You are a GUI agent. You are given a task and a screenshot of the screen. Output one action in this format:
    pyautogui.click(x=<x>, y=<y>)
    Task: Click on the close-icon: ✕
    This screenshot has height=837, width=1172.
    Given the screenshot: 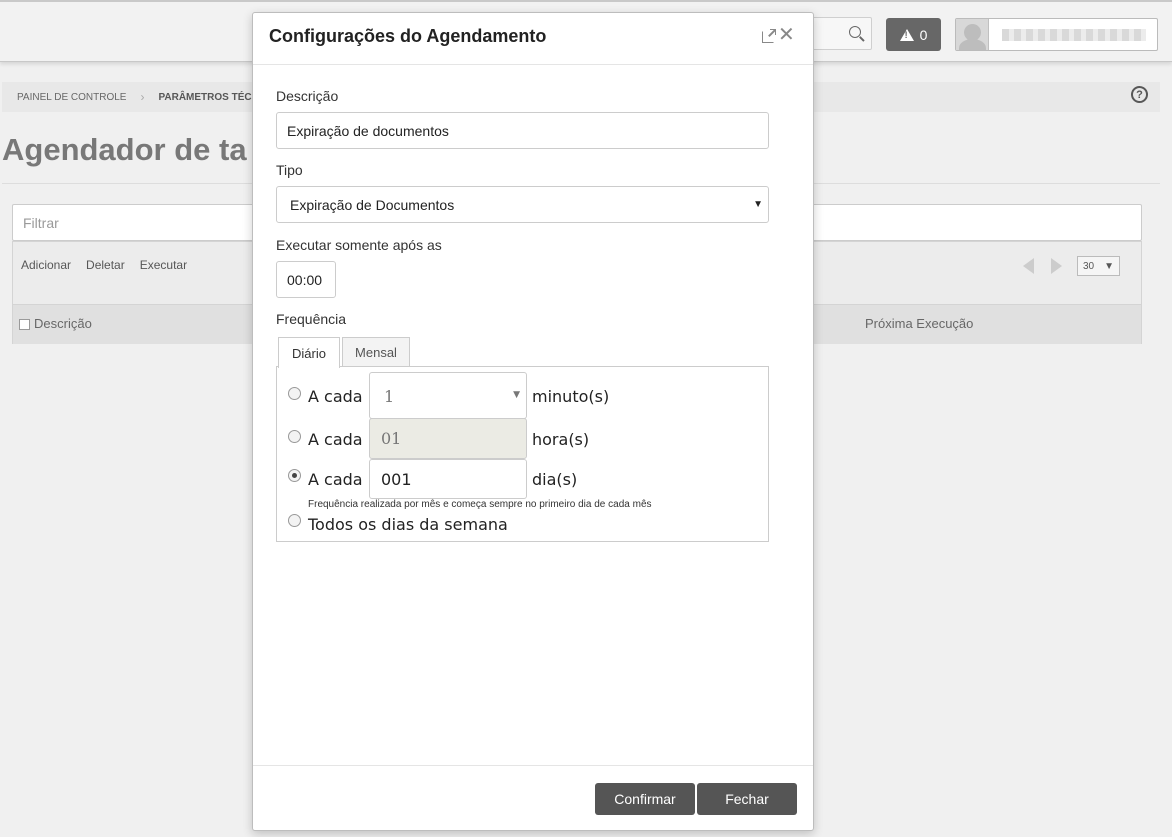 What is the action you would take?
    pyautogui.click(x=786, y=35)
    